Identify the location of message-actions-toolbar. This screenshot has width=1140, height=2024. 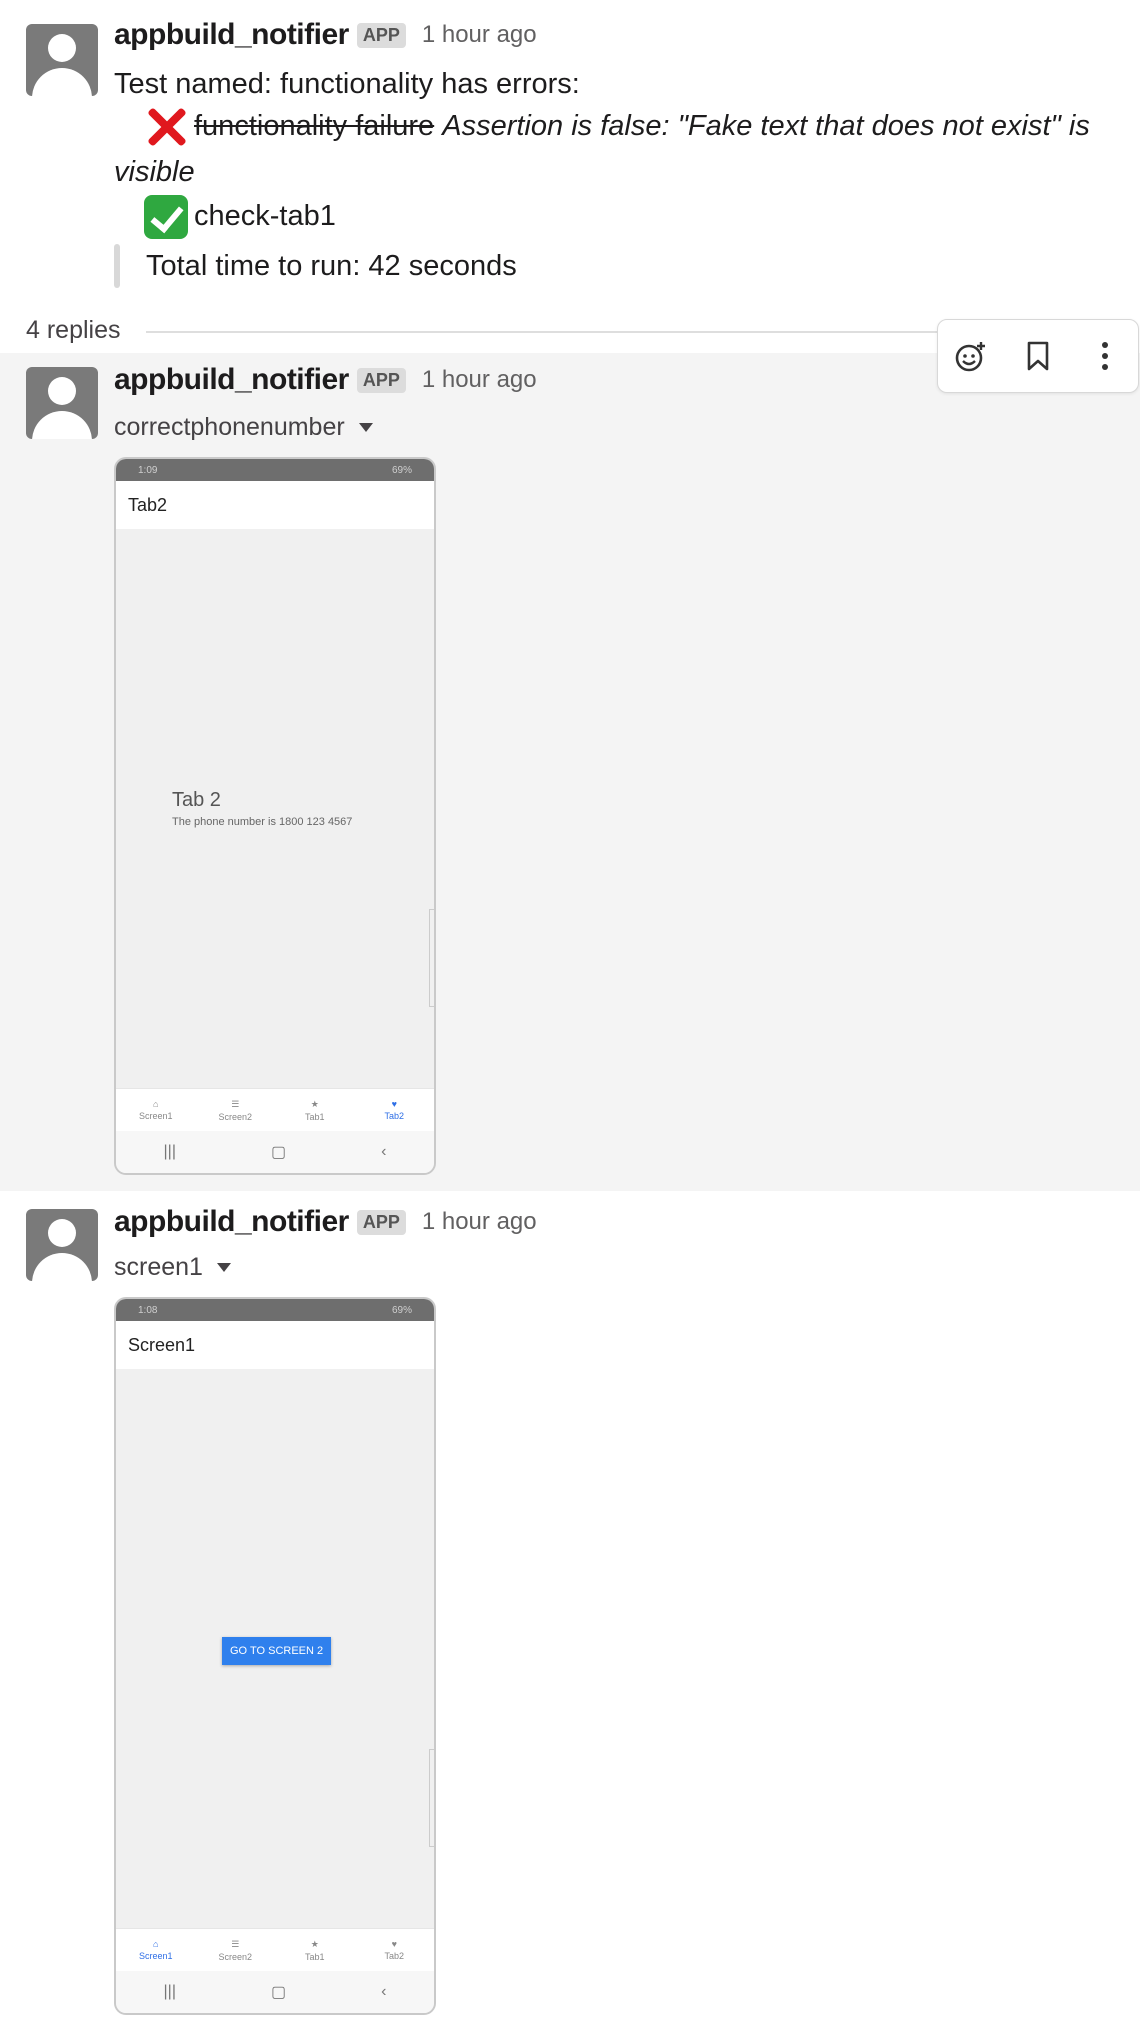
(1038, 356).